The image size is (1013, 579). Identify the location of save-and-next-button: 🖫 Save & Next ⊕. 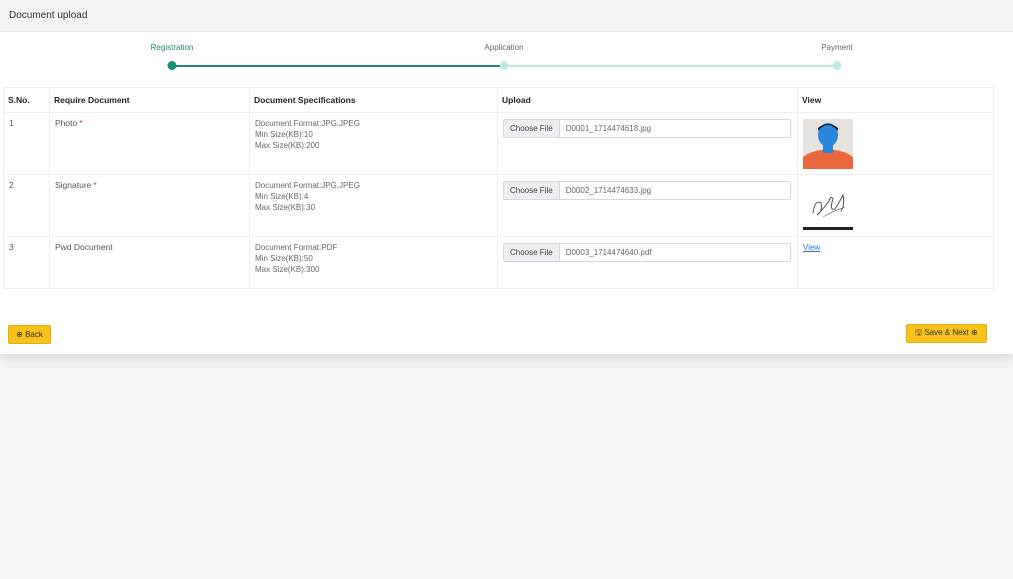
(946, 333).